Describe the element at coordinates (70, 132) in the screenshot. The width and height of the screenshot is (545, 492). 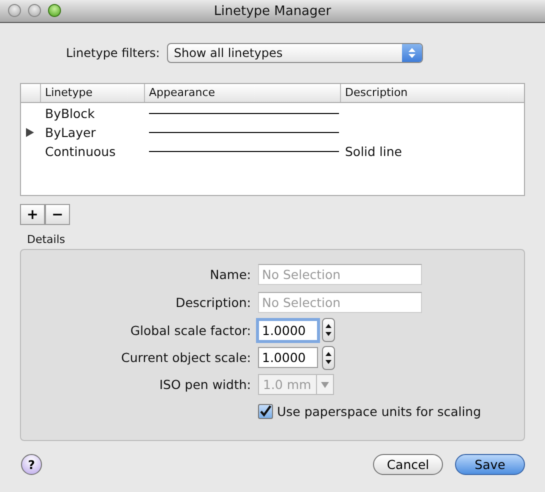
I see `linetype-name: ByLayer` at that location.